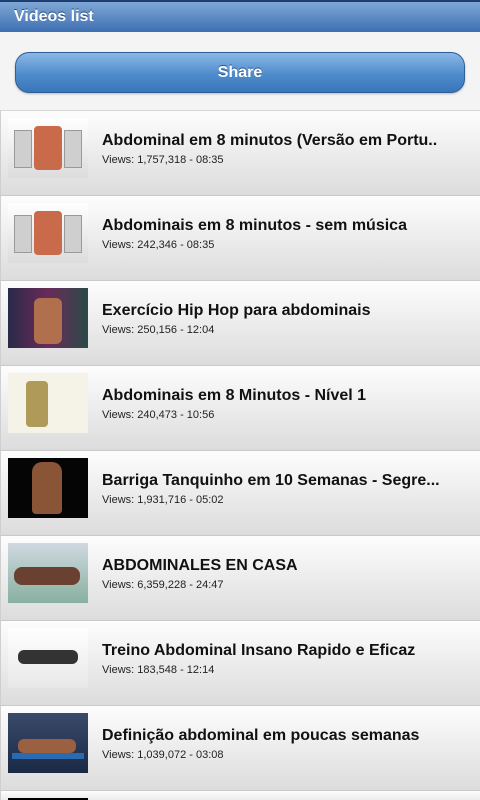 Image resolution: width=480 pixels, height=800 pixels. I want to click on share-bar: Share, so click(240, 71).